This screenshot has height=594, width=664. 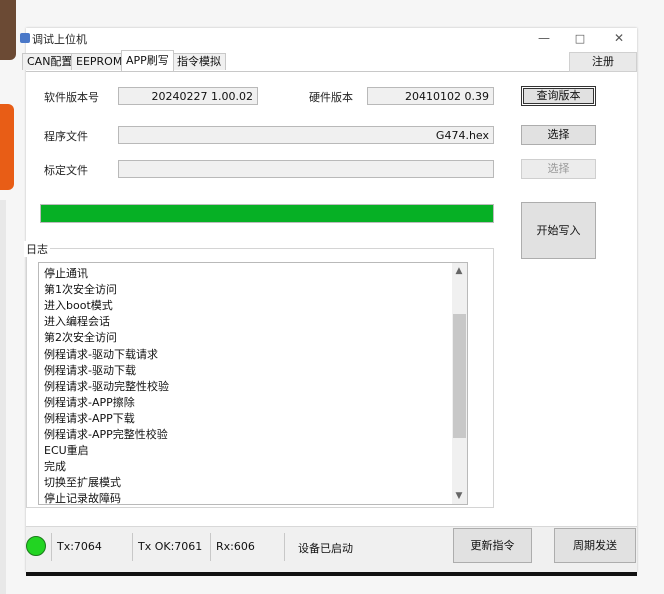 What do you see at coordinates (331, 574) in the screenshot?
I see `window-bottom-edge` at bounding box center [331, 574].